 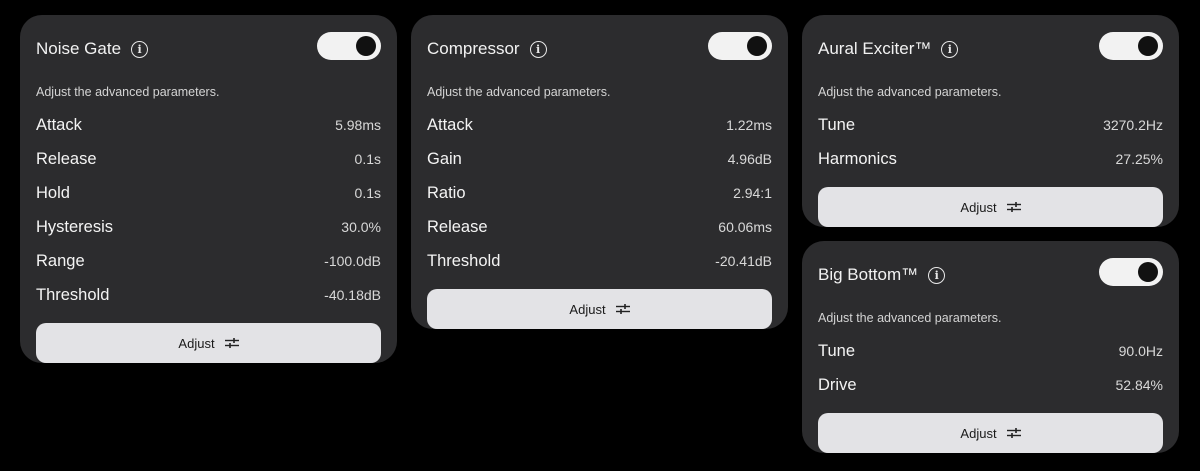 I want to click on card-header: Compressor i, so click(x=599, y=46).